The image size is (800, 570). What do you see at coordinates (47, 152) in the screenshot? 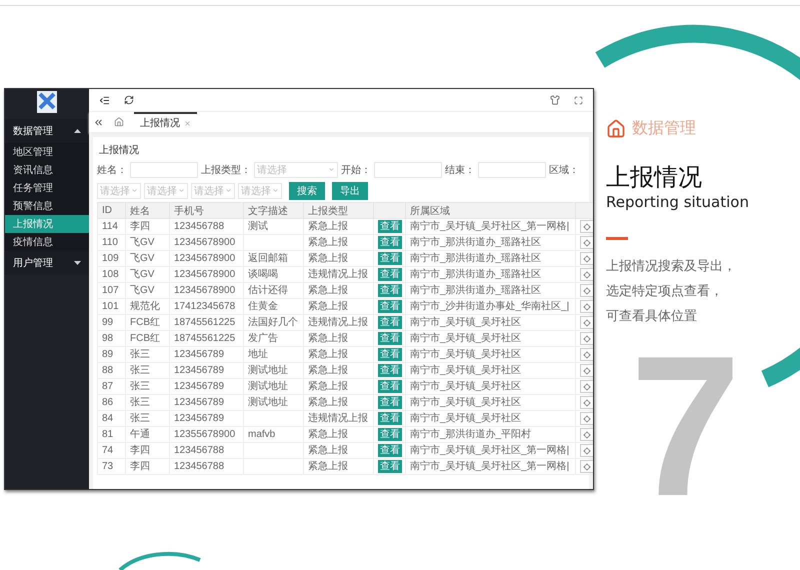
I see `sidebar-item: 地区管理` at bounding box center [47, 152].